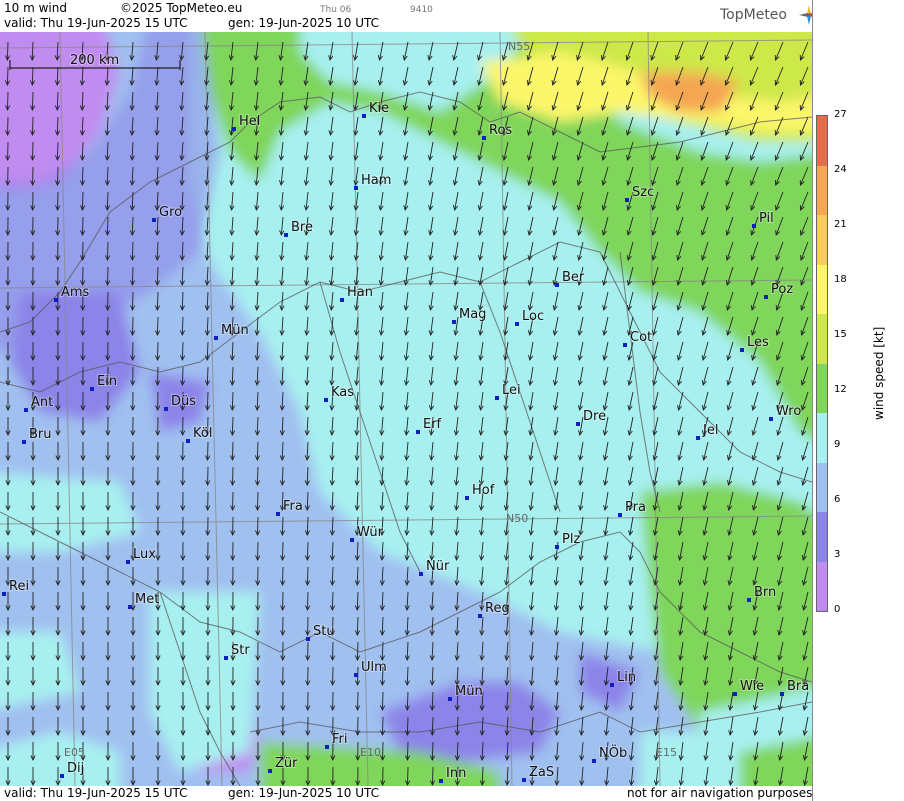  I want to click on city-label: Fri, so click(340, 739).